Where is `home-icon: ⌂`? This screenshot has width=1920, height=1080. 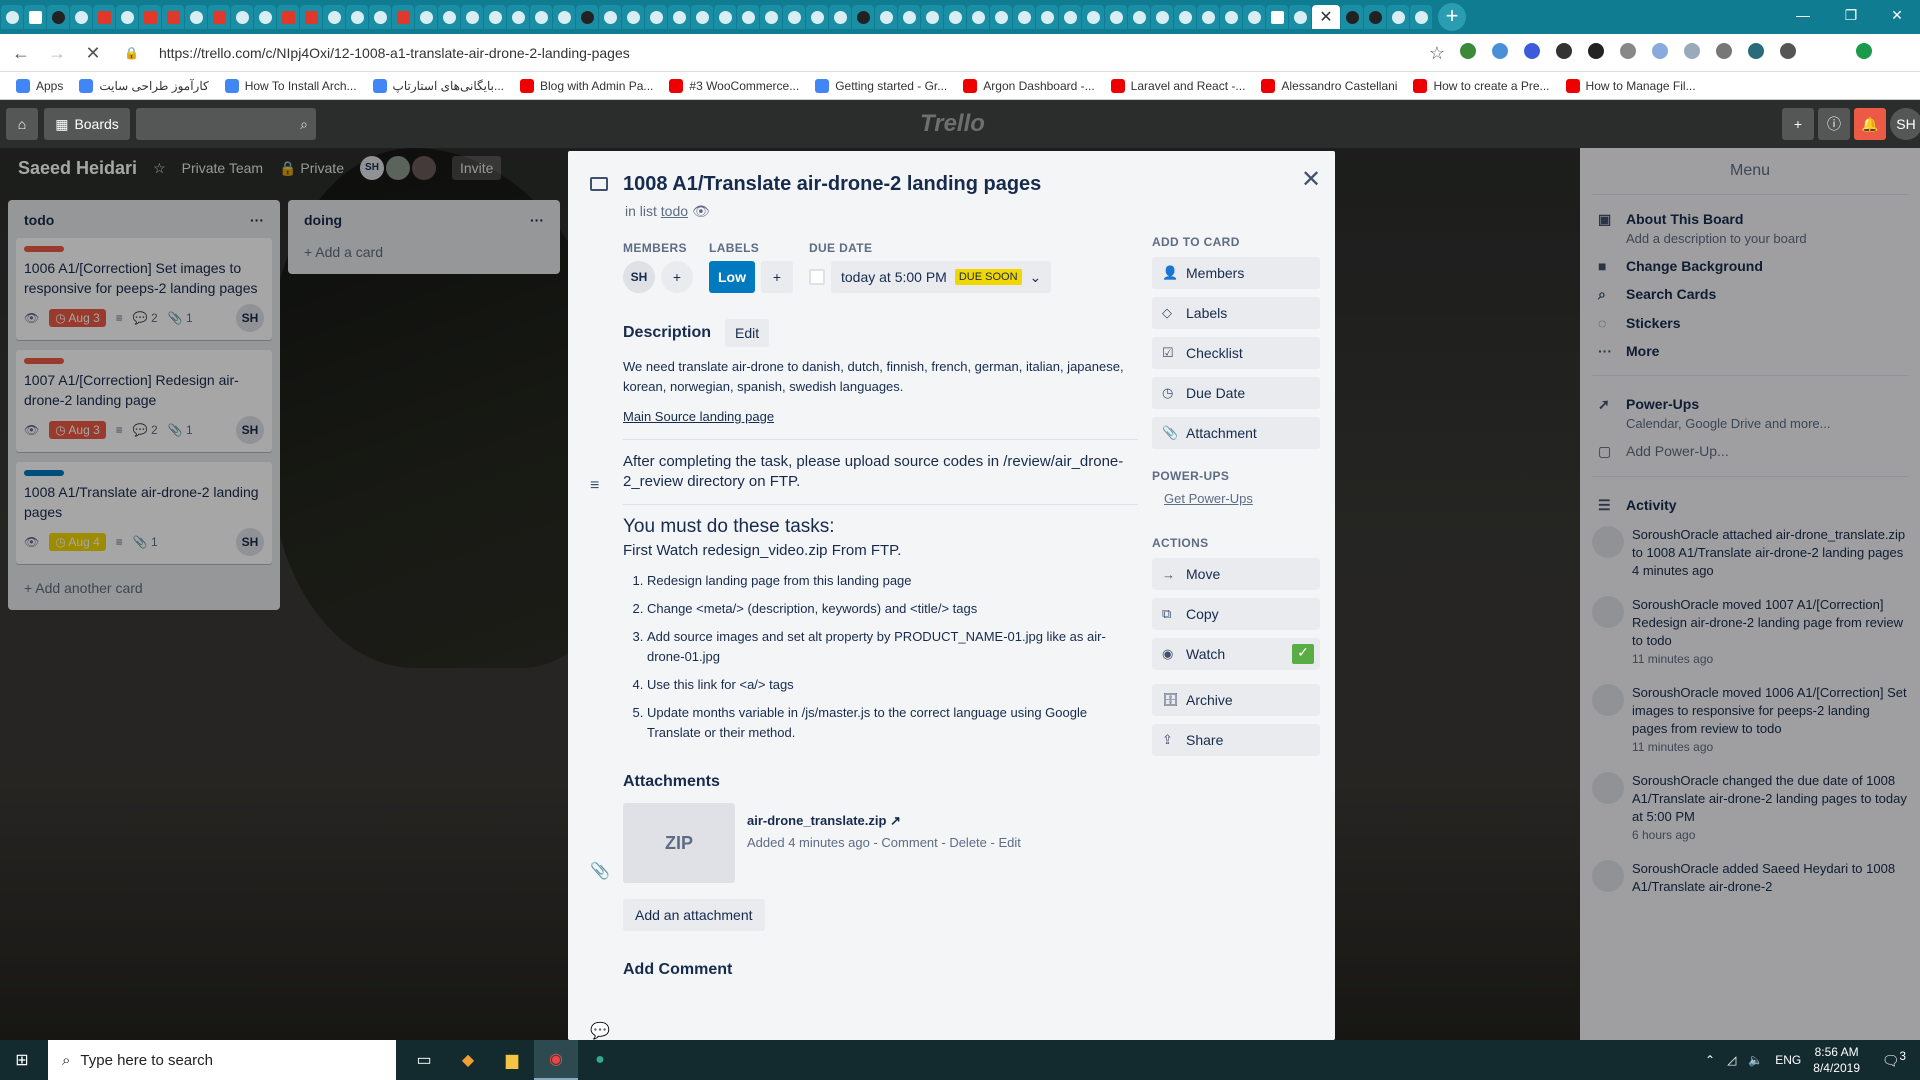
home-icon: ⌂ is located at coordinates (22, 124).